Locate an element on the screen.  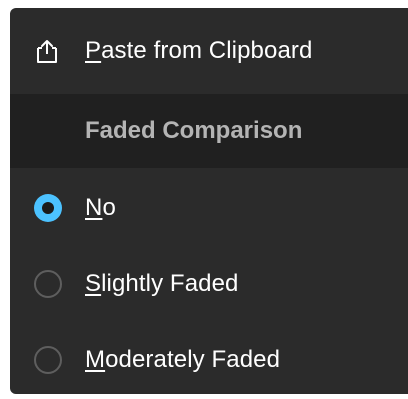
option-moderately-faded-label: Moderately Faded is located at coordinates (182, 360).